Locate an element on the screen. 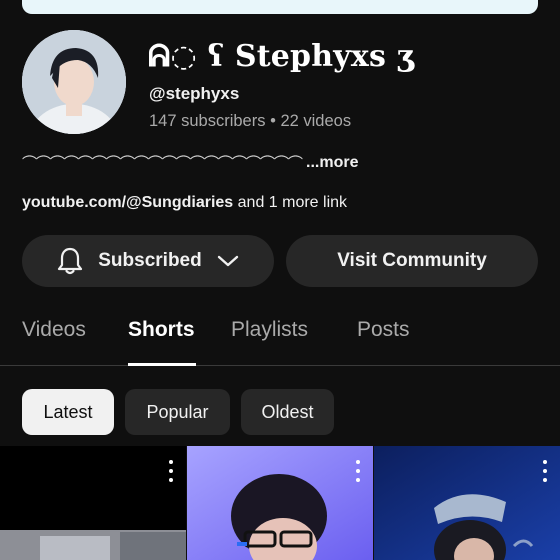 The image size is (560, 560). channel-avatar is located at coordinates (74, 82).